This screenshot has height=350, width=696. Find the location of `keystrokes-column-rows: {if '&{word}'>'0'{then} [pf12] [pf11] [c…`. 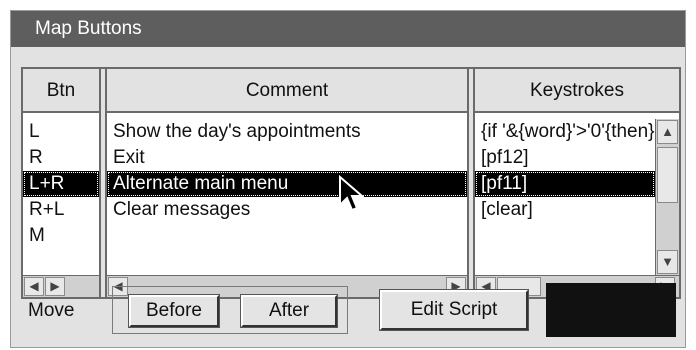

keystrokes-column-rows: {if '&{word}'>'0'{then} [pf12] [pf11] [c… is located at coordinates (565, 184).